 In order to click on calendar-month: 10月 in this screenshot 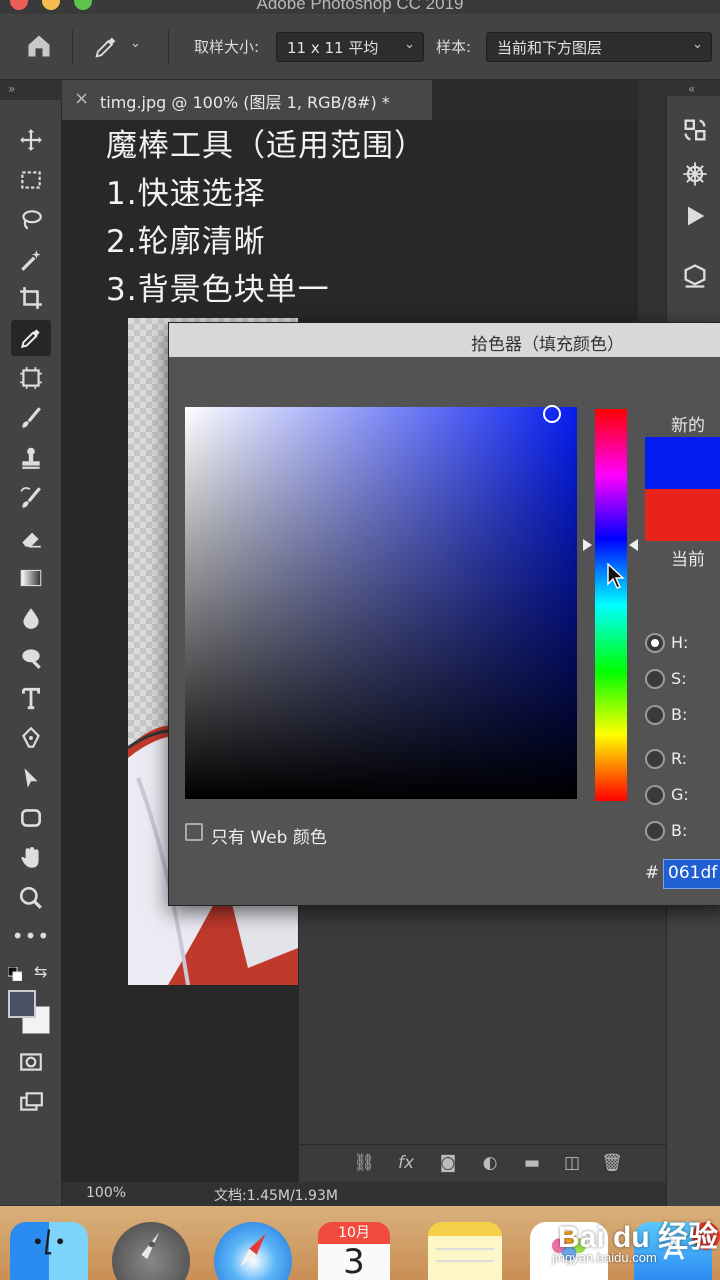, I will do `click(354, 1233)`.